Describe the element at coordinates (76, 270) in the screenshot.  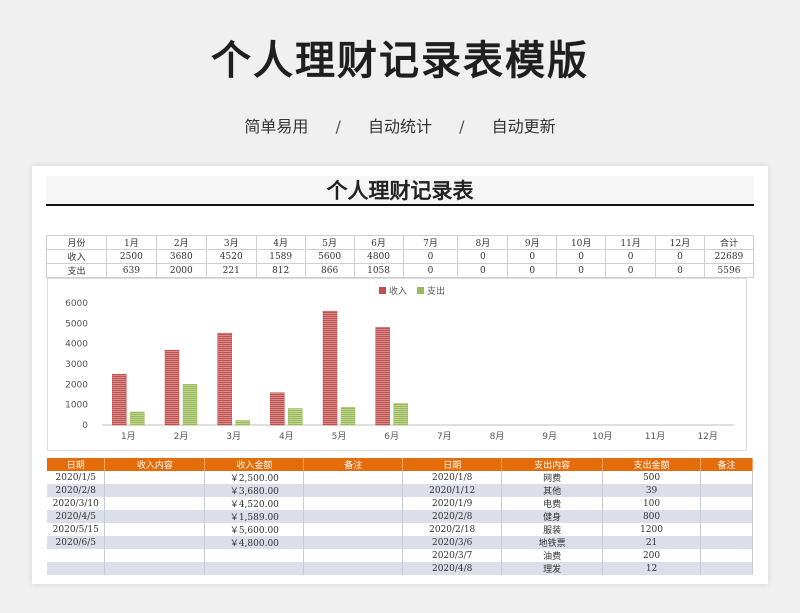
I see `summary-row-label: 支出` at that location.